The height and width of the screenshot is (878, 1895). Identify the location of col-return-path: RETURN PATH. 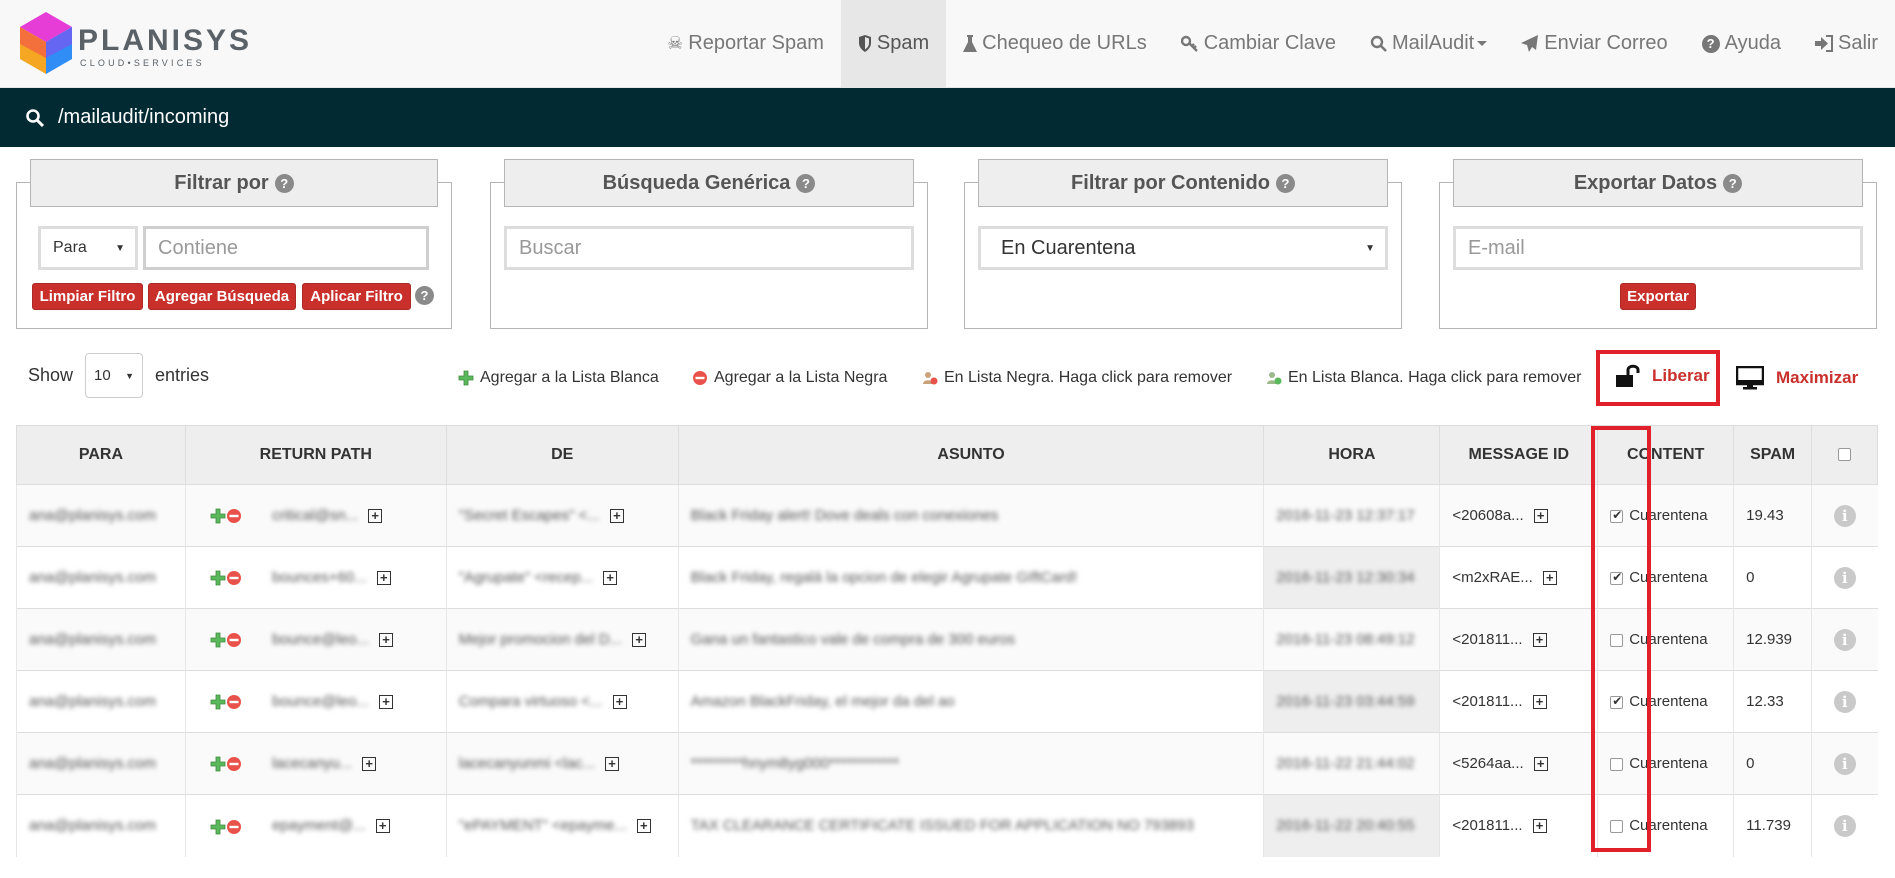
(315, 455).